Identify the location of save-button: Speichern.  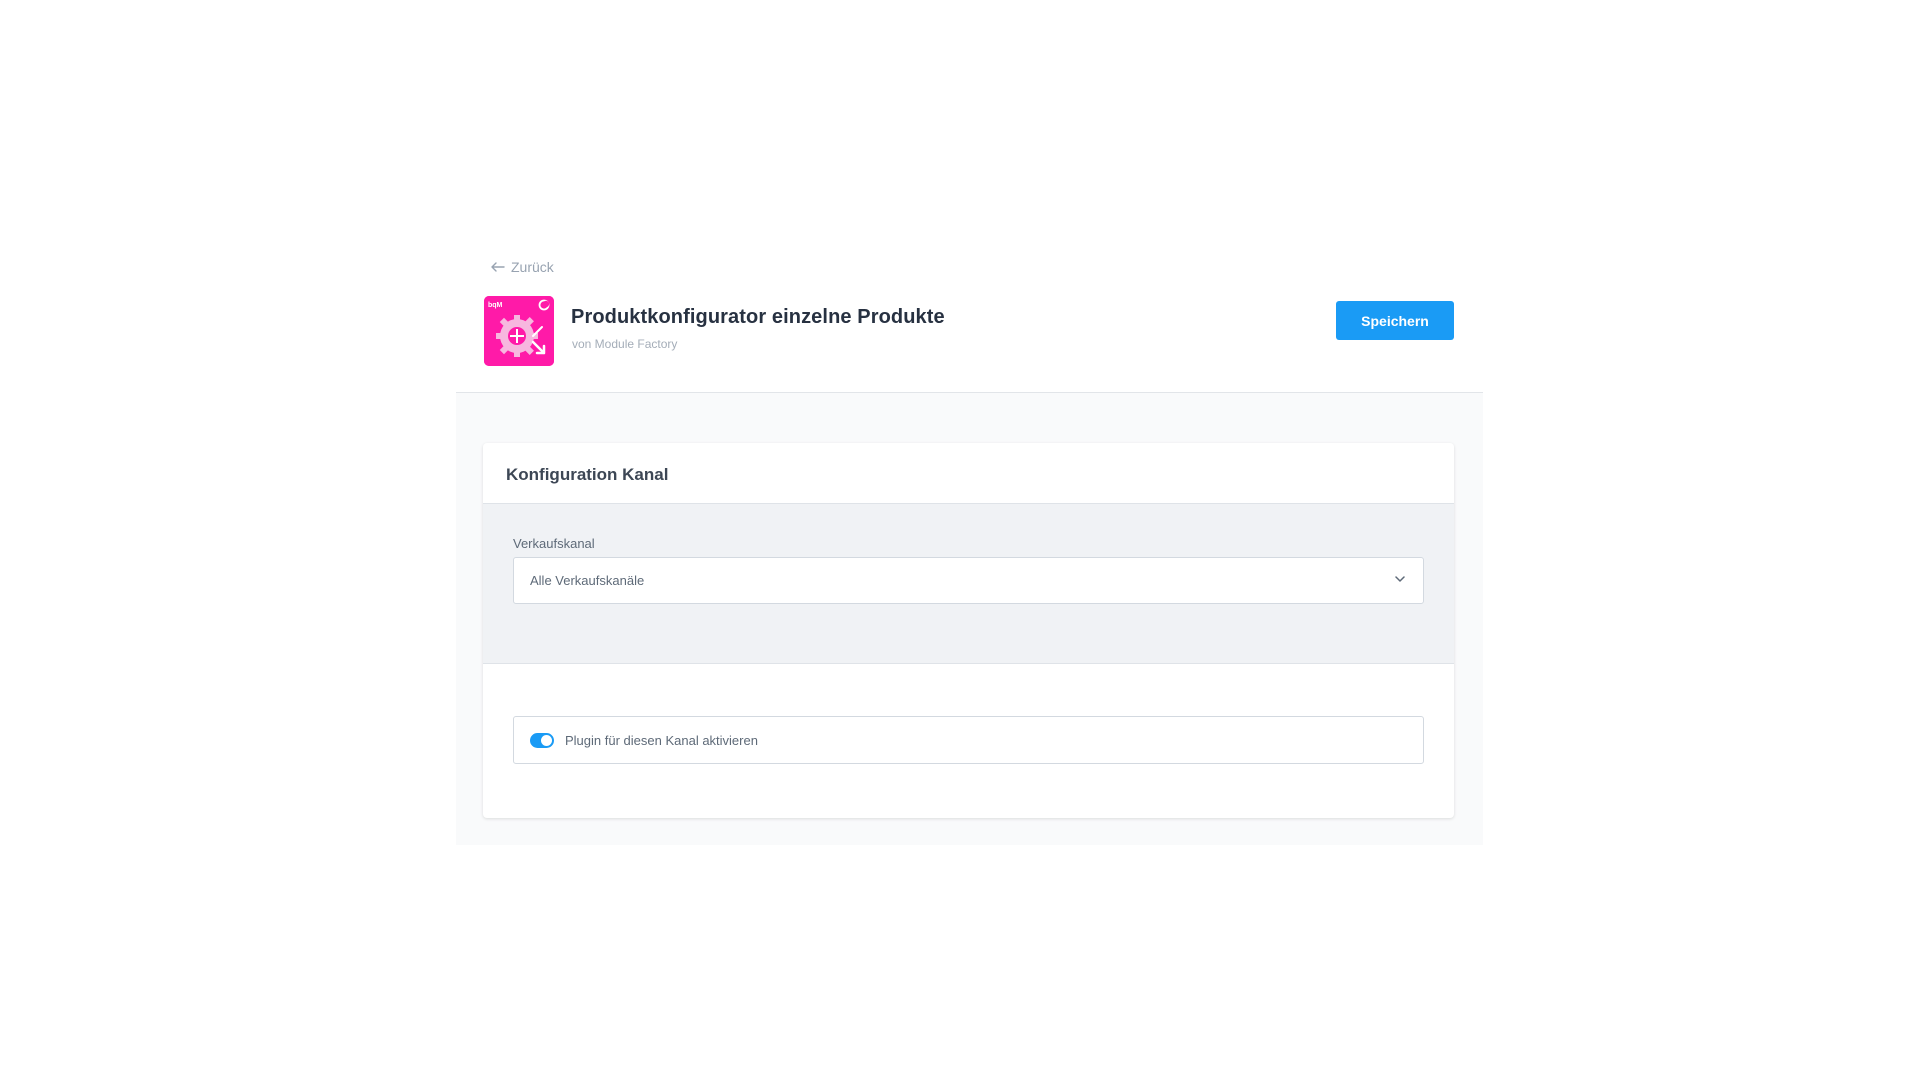
(1395, 320).